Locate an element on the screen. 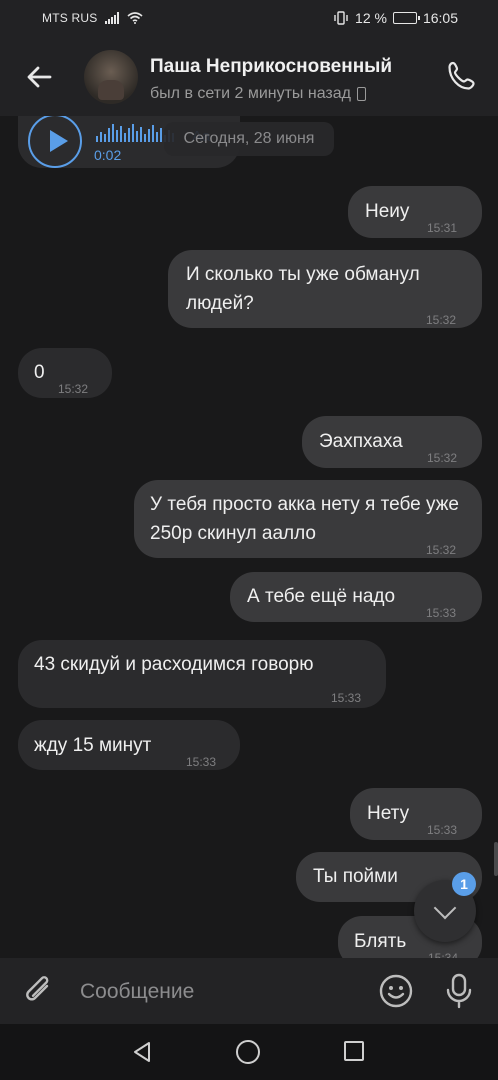 The width and height of the screenshot is (498, 1080). nav-home-icon is located at coordinates (248, 1052).